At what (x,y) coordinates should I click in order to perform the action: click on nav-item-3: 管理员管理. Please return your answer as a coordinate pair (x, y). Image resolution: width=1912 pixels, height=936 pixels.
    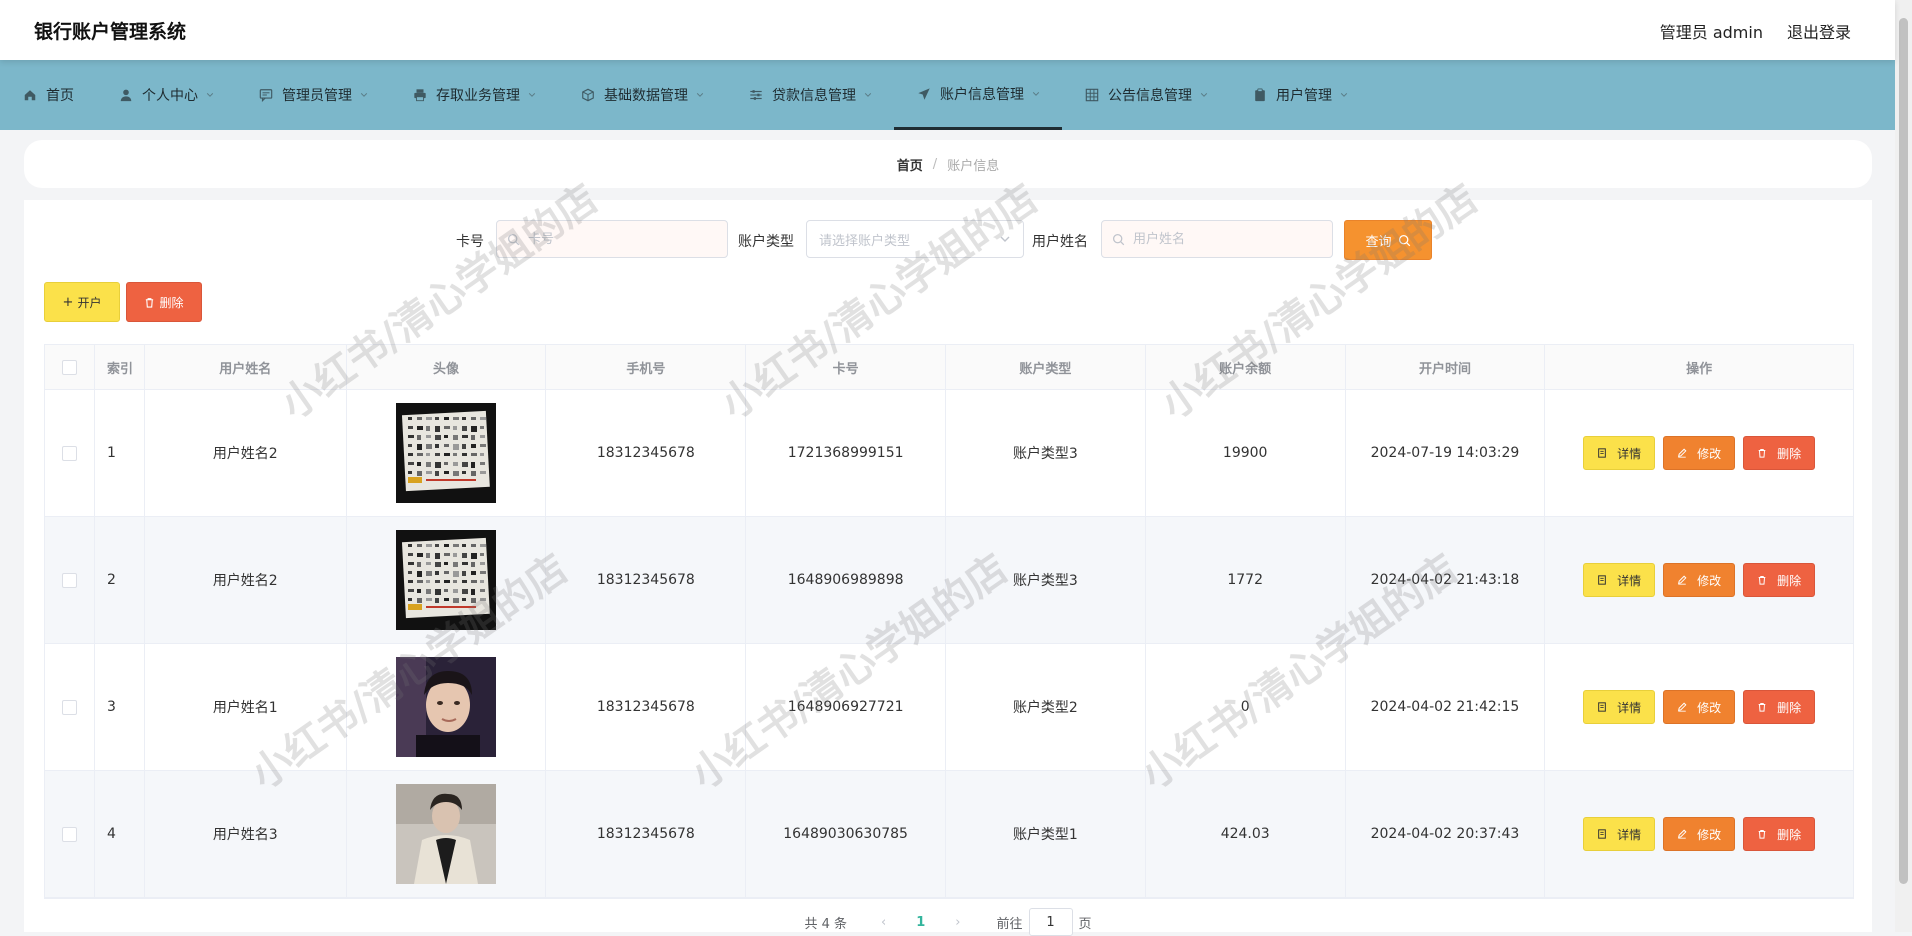
    Looking at the image, I should click on (313, 95).